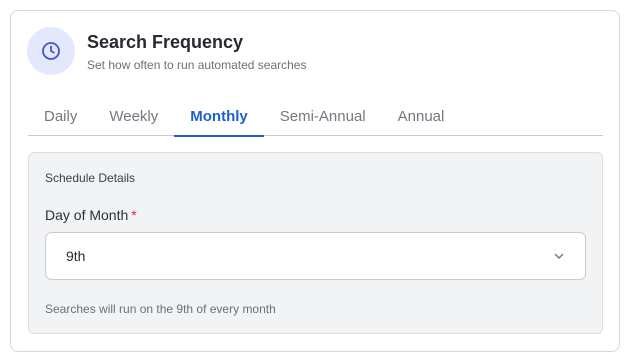 This screenshot has width=631, height=364. I want to click on day-of-month-label-text: Day of Month, so click(87, 215).